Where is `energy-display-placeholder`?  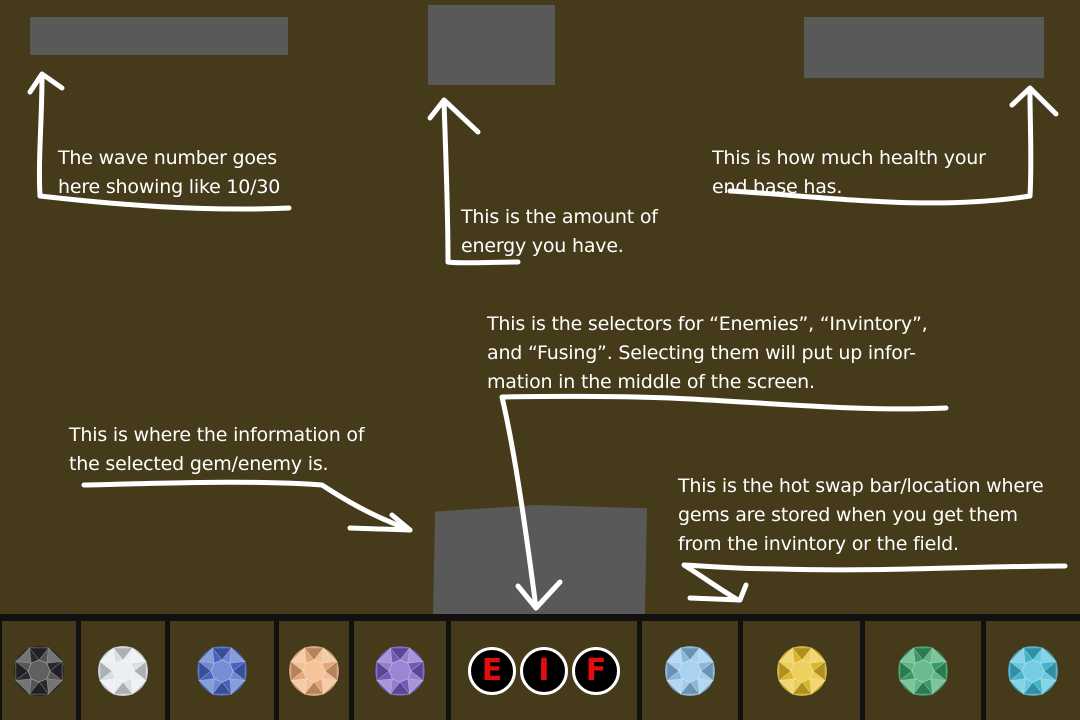 energy-display-placeholder is located at coordinates (491, 45).